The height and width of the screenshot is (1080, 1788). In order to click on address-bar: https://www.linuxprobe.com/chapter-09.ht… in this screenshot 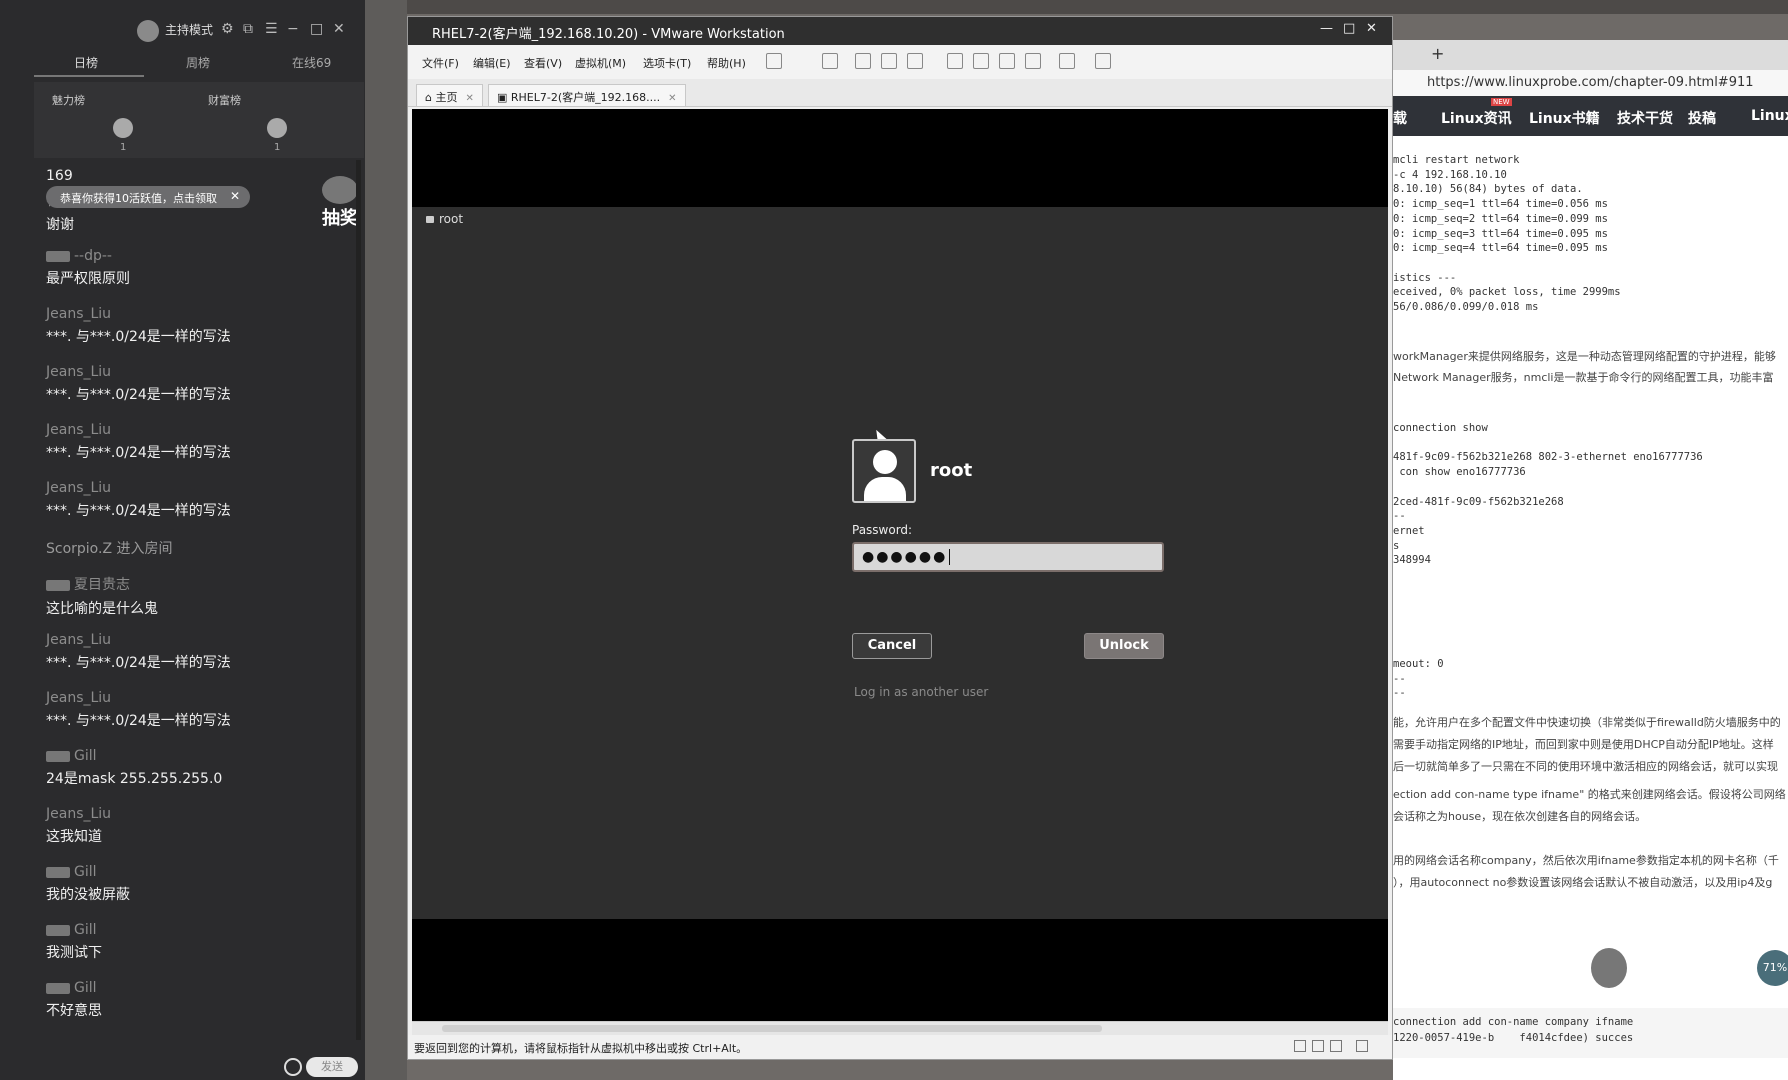, I will do `click(1590, 83)`.